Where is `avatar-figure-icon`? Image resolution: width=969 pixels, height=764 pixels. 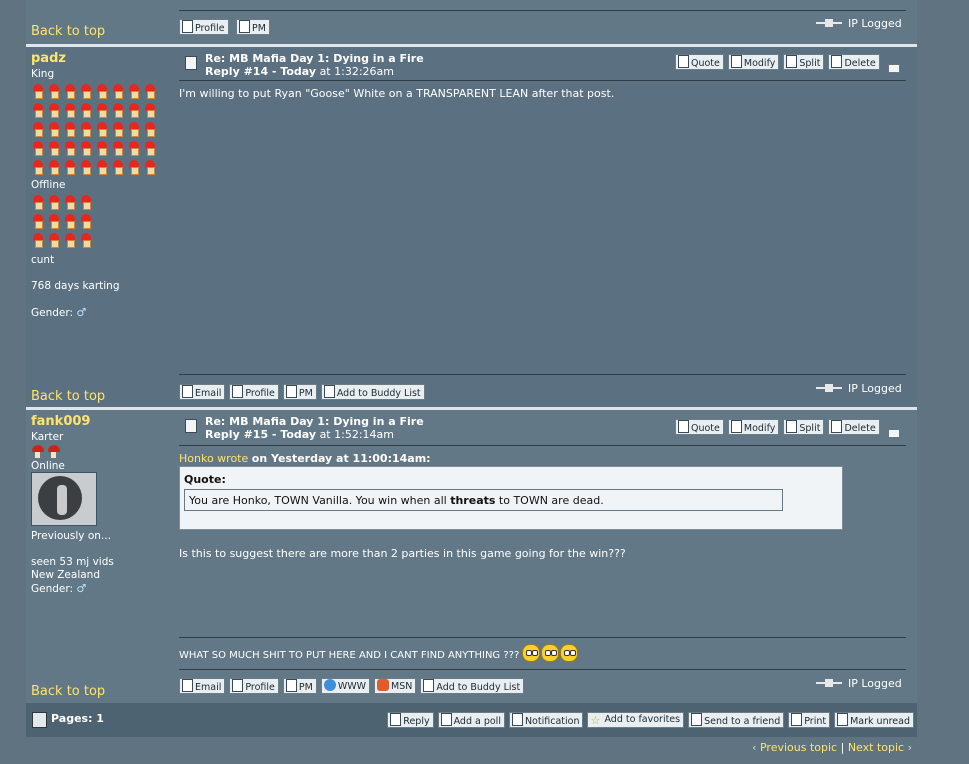 avatar-figure-icon is located at coordinates (62, 500).